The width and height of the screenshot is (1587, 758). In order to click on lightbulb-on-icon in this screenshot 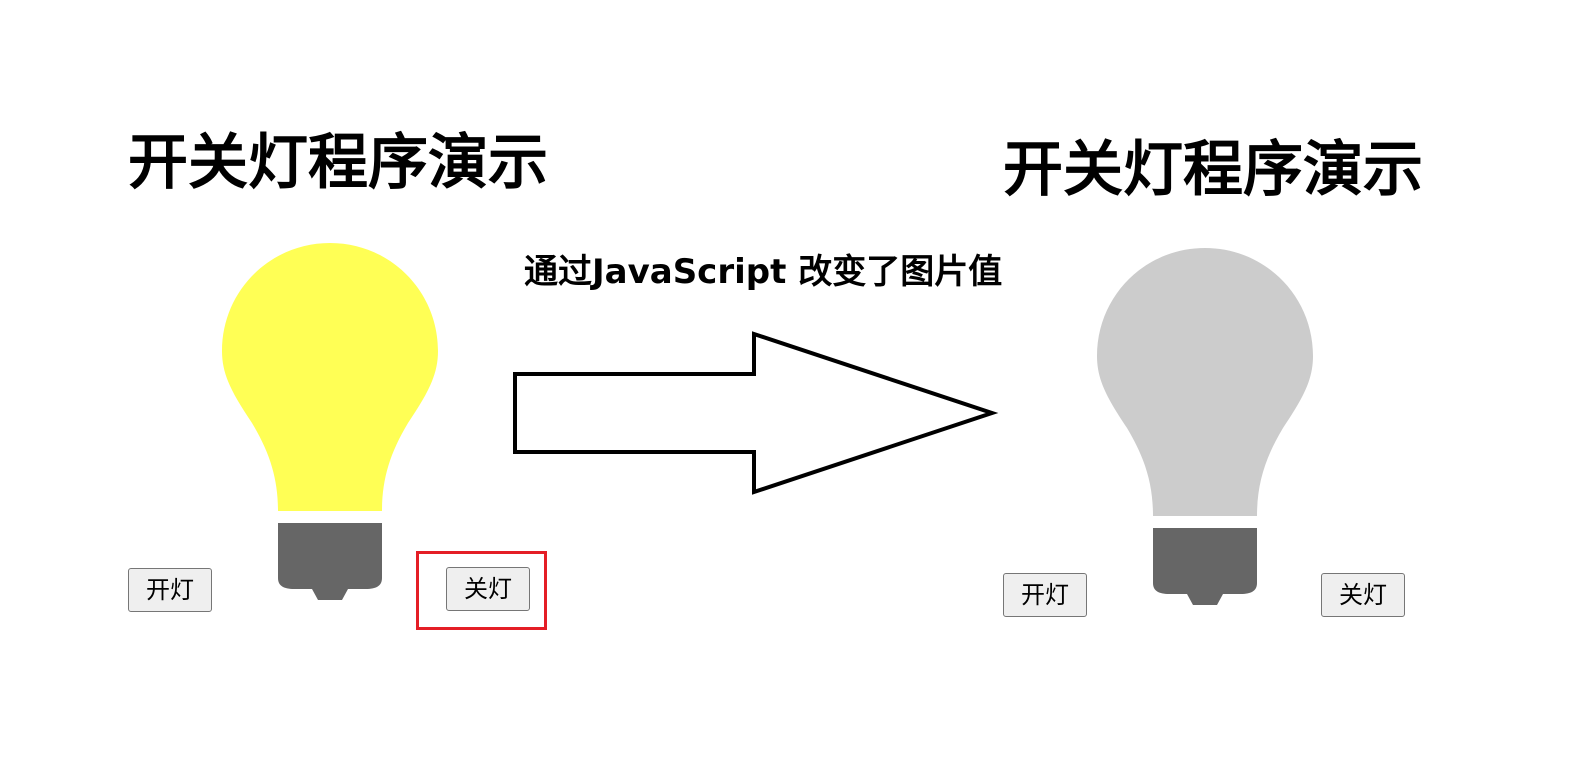, I will do `click(330, 421)`.